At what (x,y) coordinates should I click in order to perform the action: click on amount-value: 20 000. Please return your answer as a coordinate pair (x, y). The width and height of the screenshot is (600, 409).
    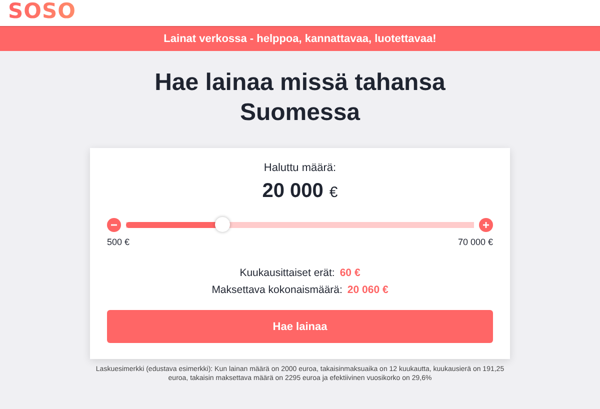
    Looking at the image, I should click on (293, 191).